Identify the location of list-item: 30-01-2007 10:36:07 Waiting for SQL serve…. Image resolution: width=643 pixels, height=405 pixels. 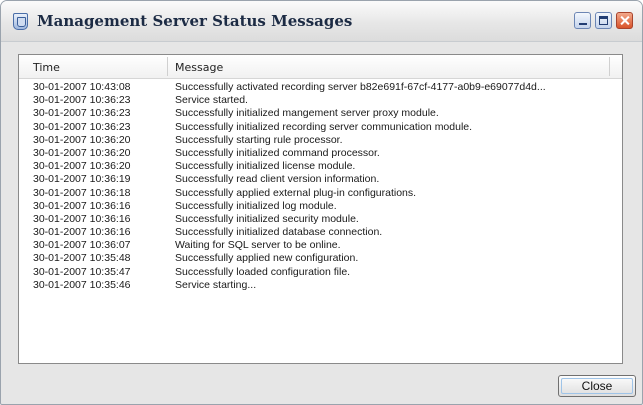
(320, 245).